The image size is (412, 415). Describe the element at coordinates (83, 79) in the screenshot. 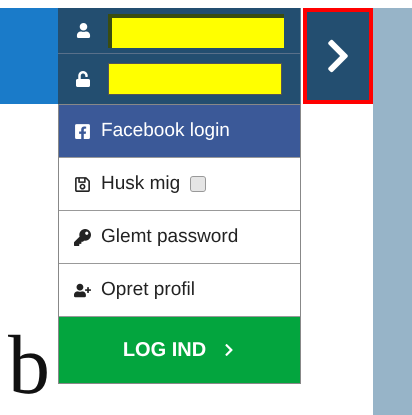

I see `unlock-icon` at that location.